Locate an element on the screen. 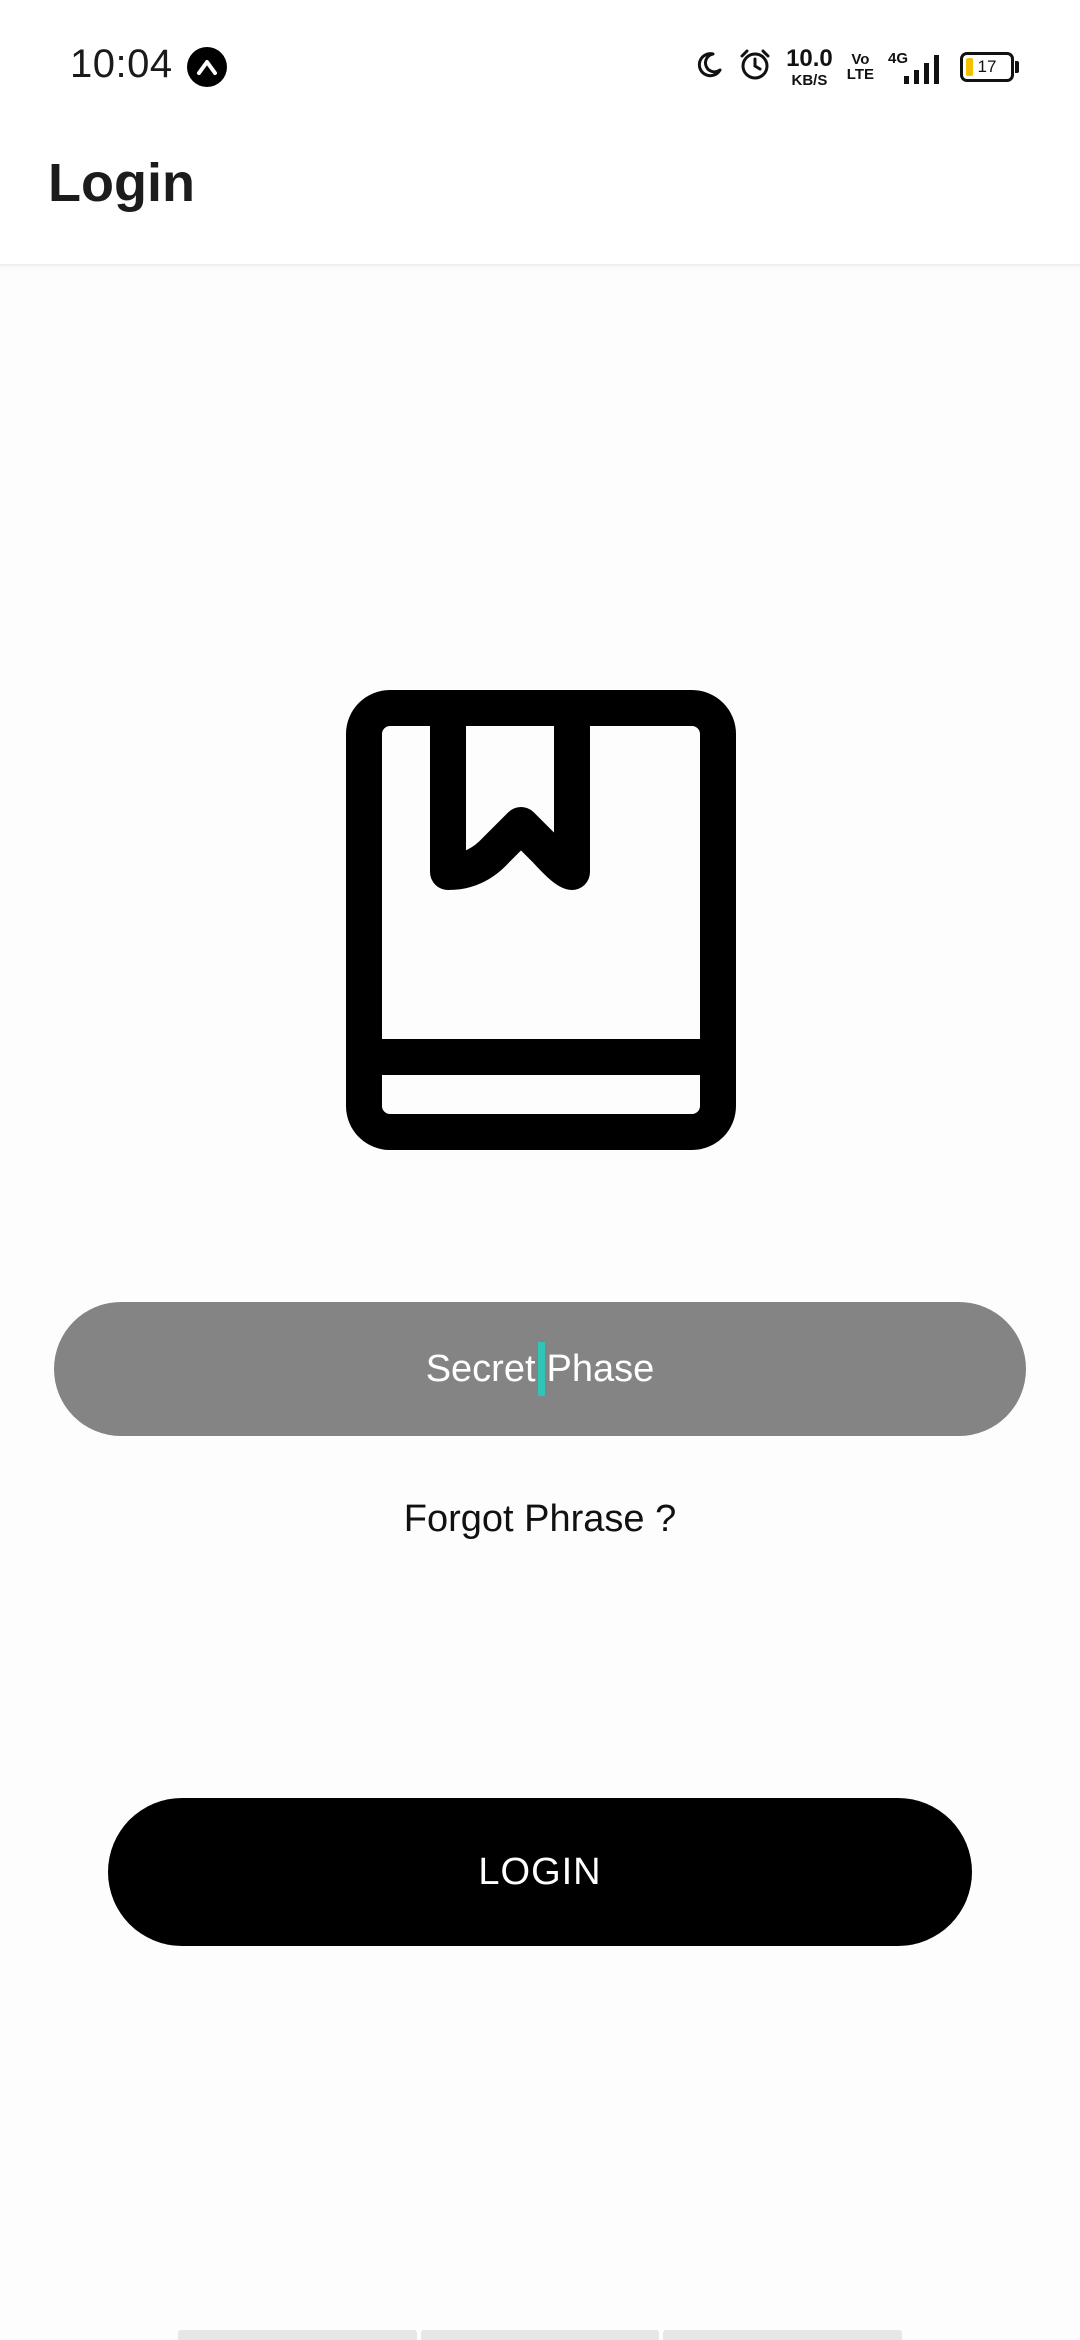  secret-phrase-value: Secret Phase is located at coordinates (540, 1369).